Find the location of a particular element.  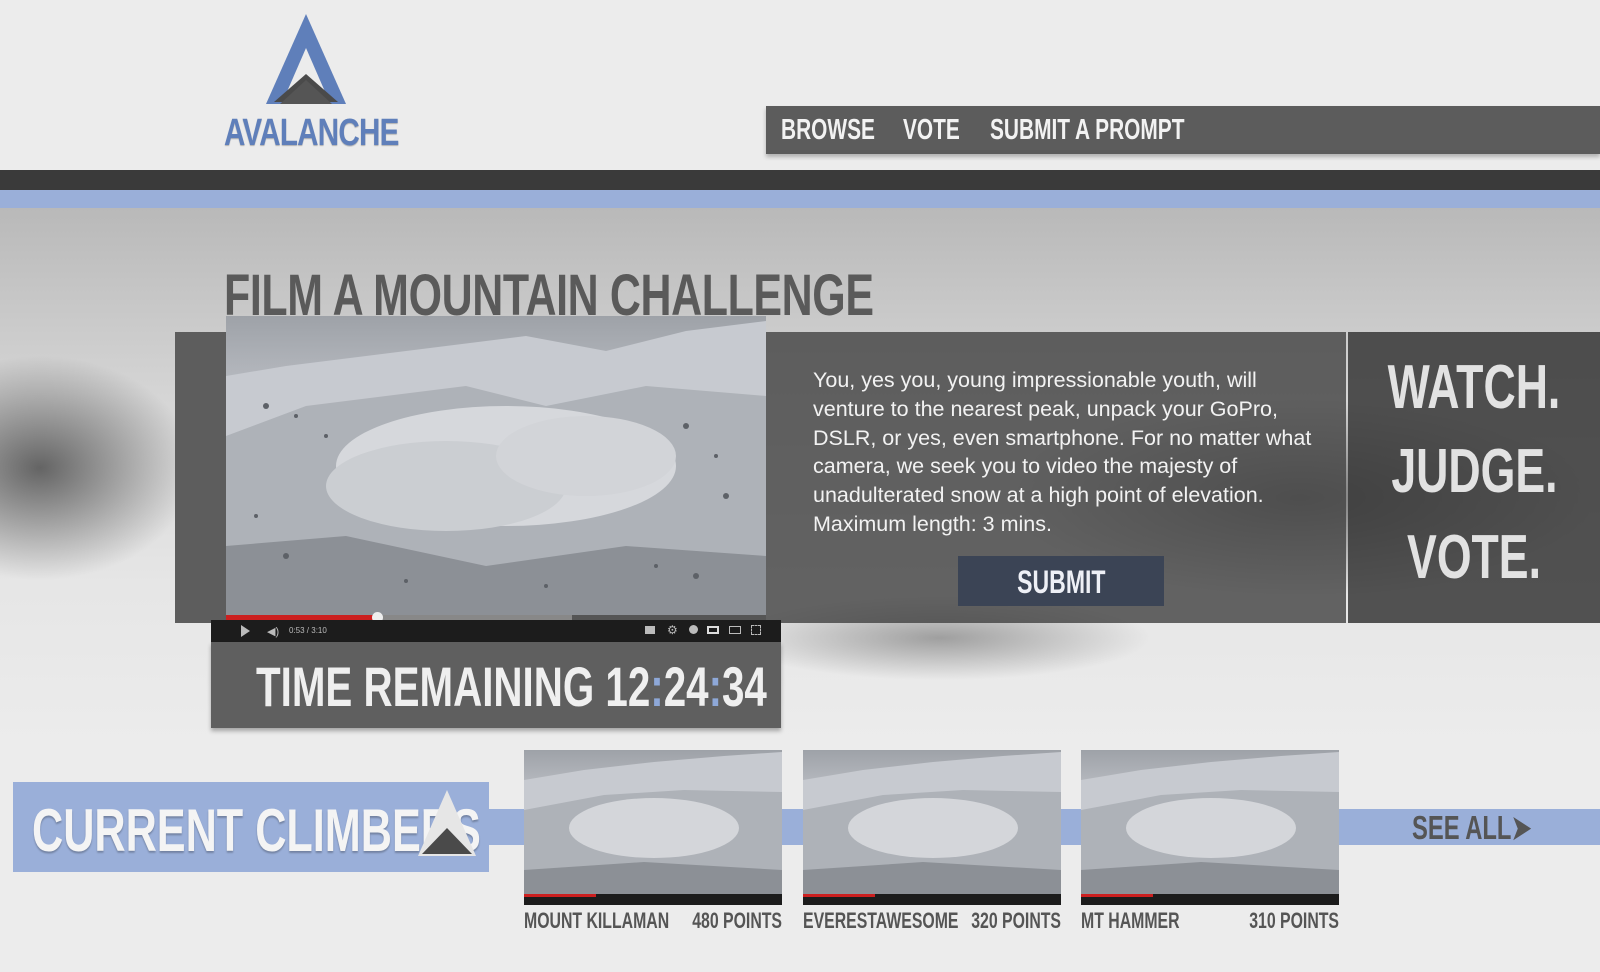

tagline-watch: WATCH. is located at coordinates (1474, 387).